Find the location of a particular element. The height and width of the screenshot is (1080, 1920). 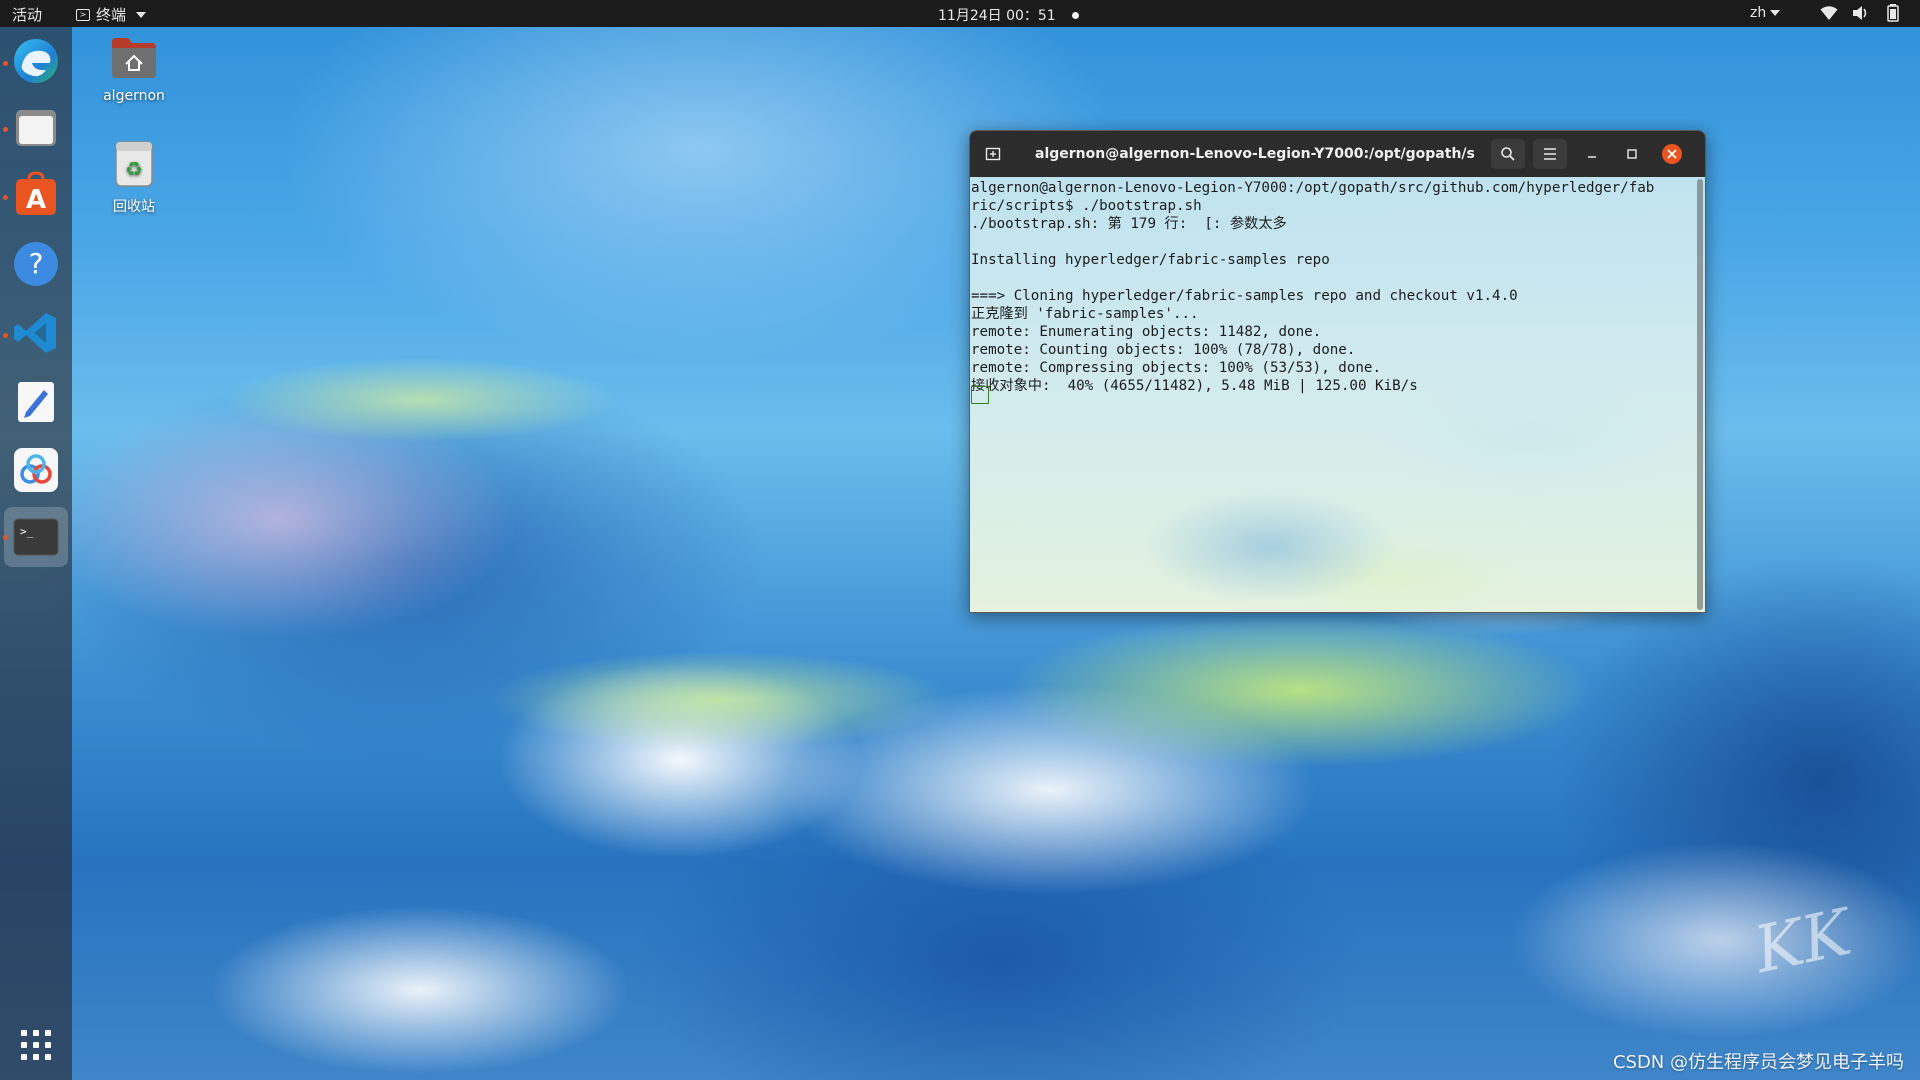

volume-icon is located at coordinates (1861, 13).